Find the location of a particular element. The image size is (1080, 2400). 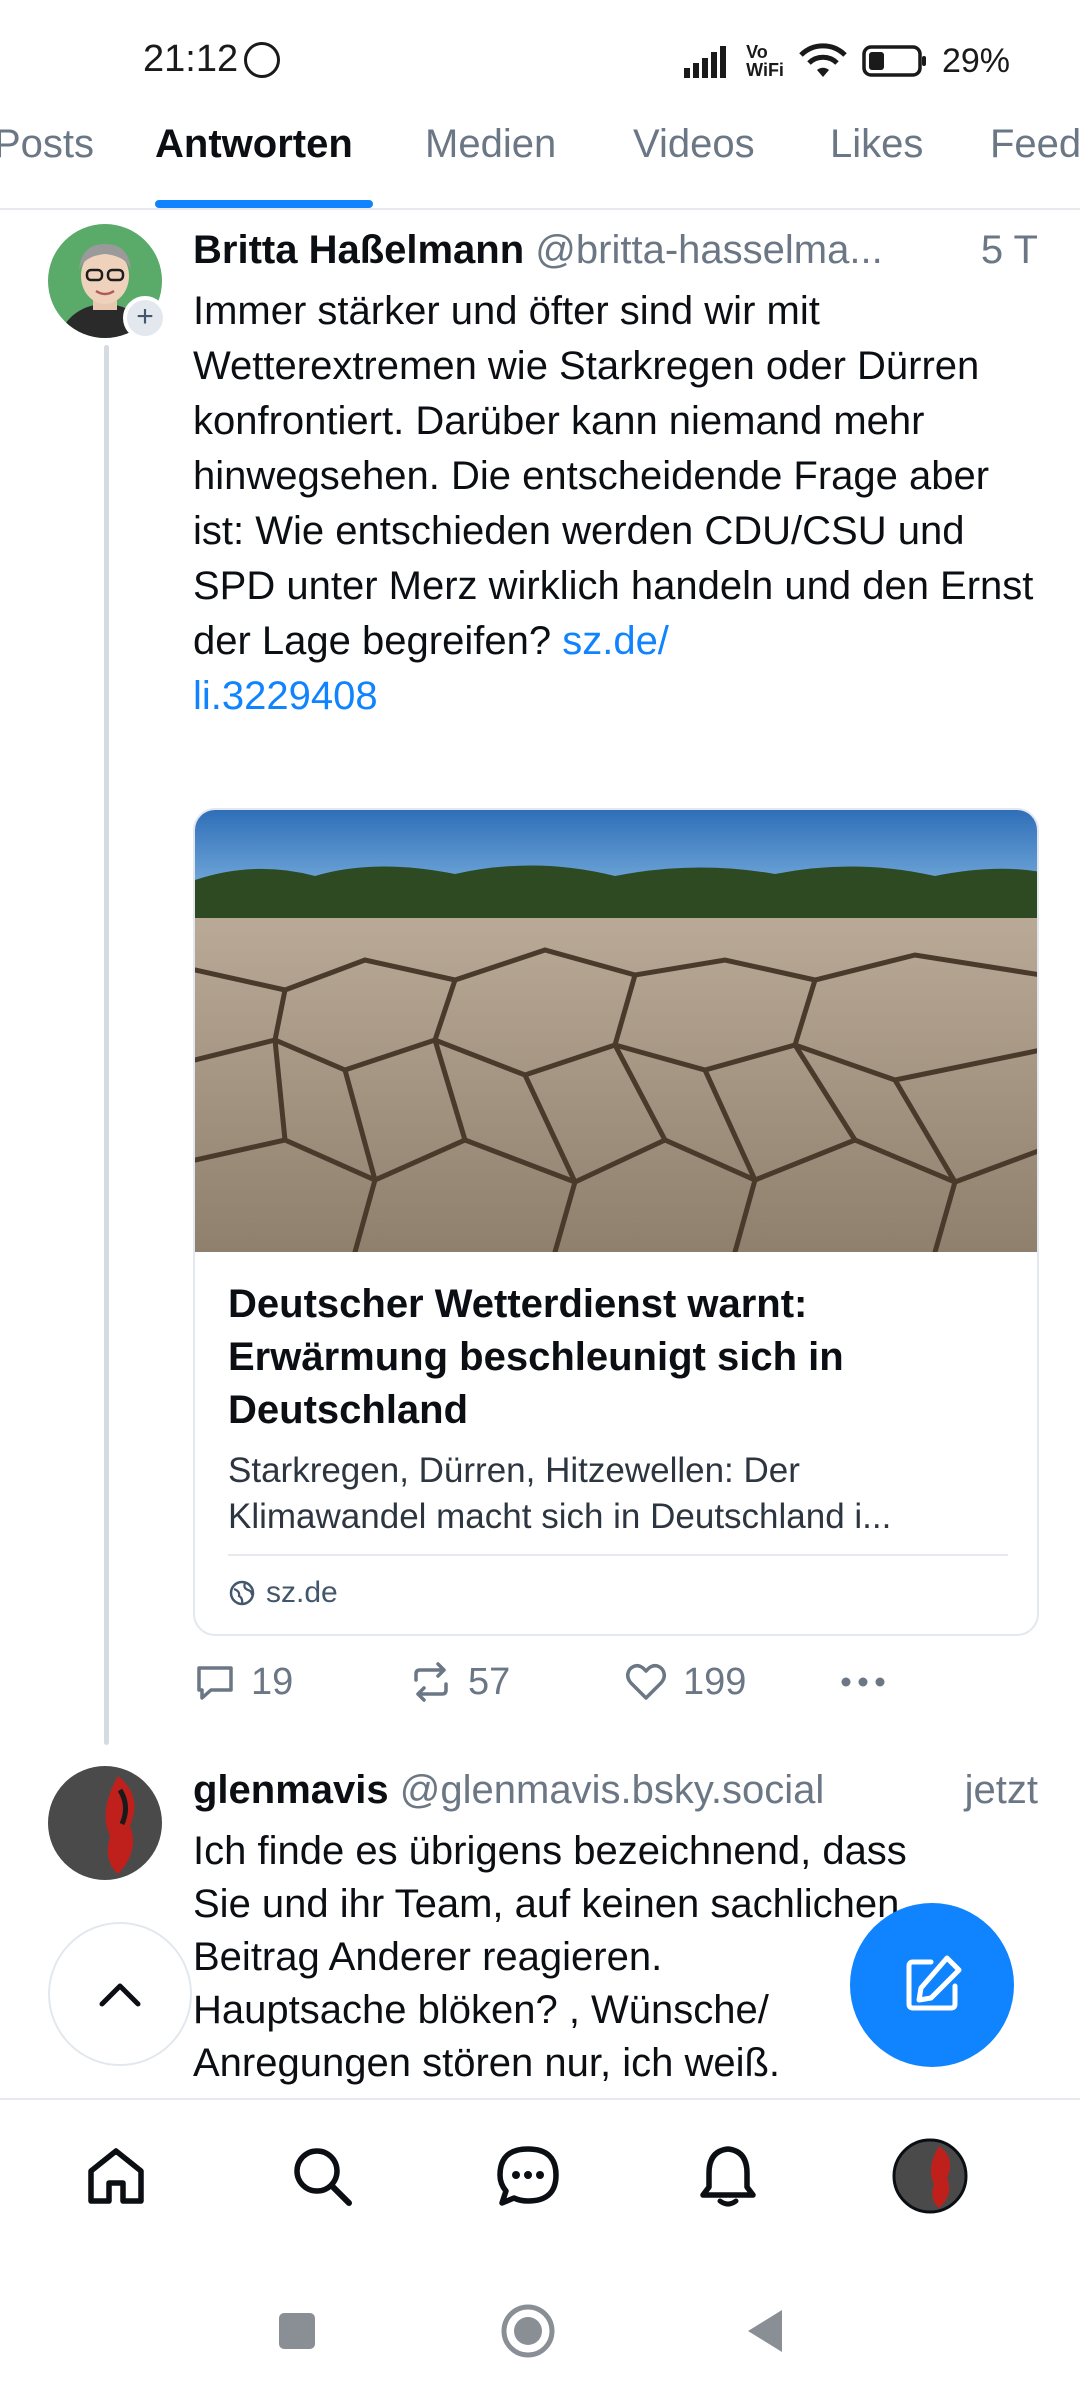

chevron-up-icon is located at coordinates (120, 1995).